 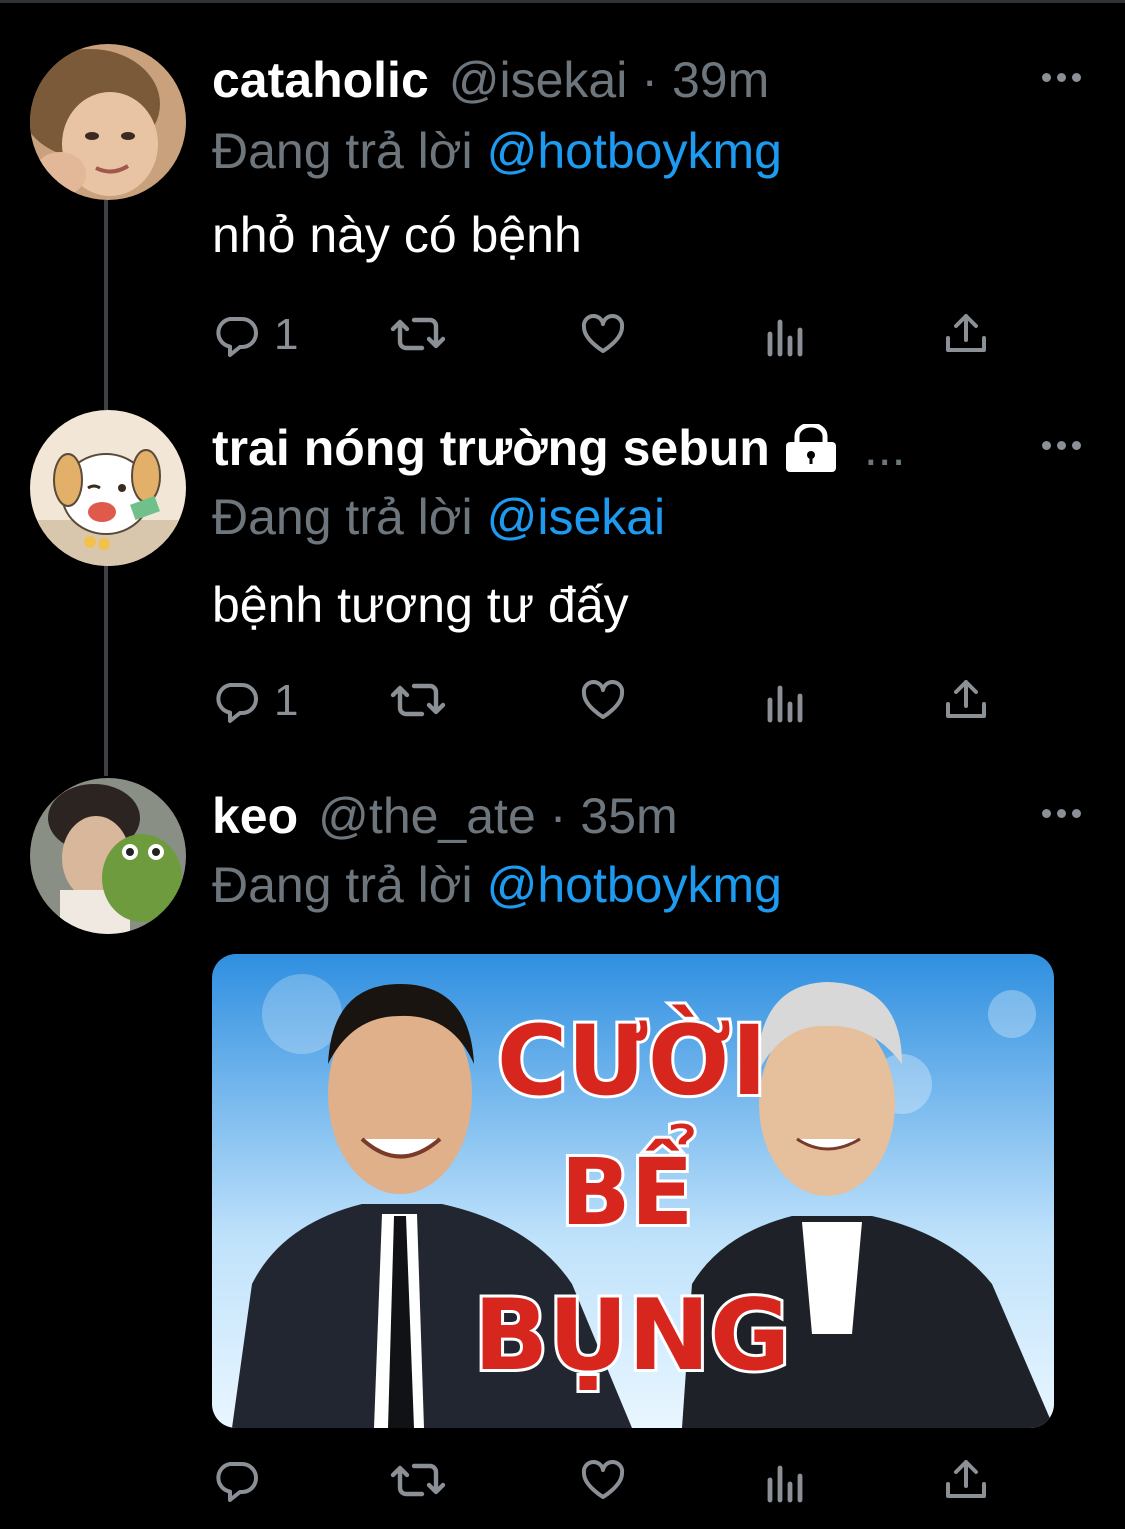 I want to click on handle: @the_ate, so click(x=427, y=816).